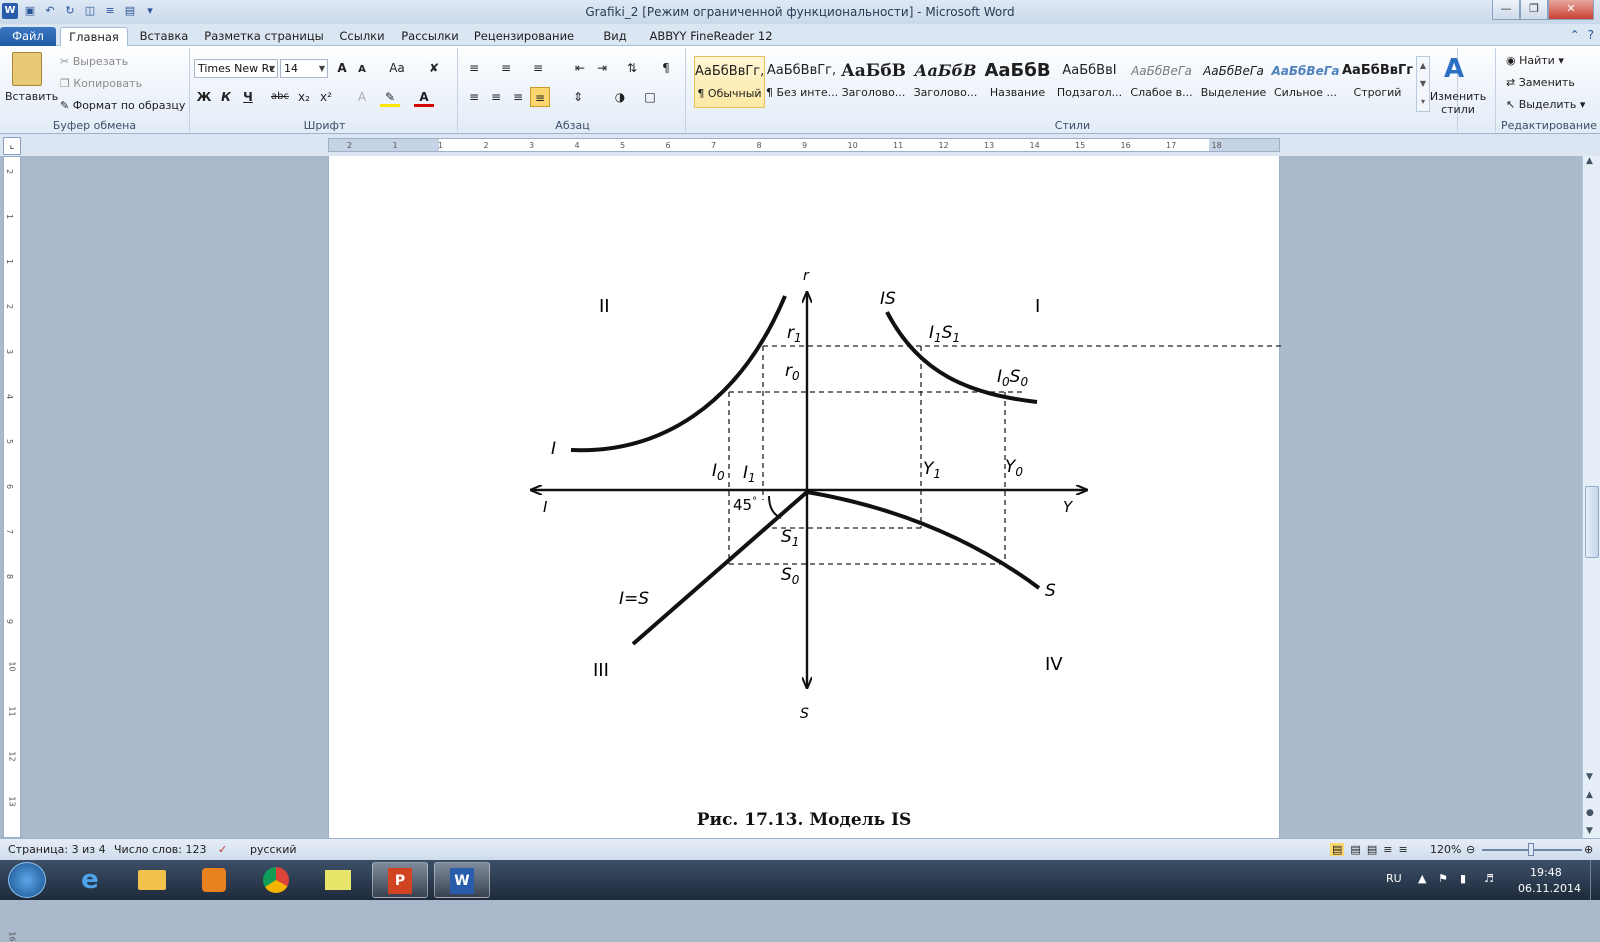 The height and width of the screenshot is (942, 1600). What do you see at coordinates (430, 36) in the screenshot?
I see `tab-mailings: Рассылки` at bounding box center [430, 36].